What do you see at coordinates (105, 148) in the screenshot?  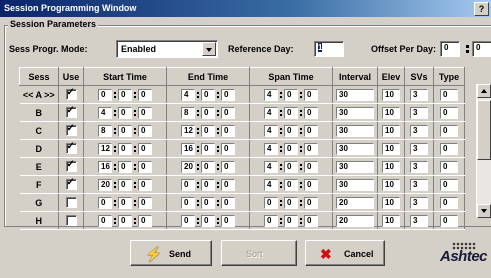 I see `start-time-field: 12` at bounding box center [105, 148].